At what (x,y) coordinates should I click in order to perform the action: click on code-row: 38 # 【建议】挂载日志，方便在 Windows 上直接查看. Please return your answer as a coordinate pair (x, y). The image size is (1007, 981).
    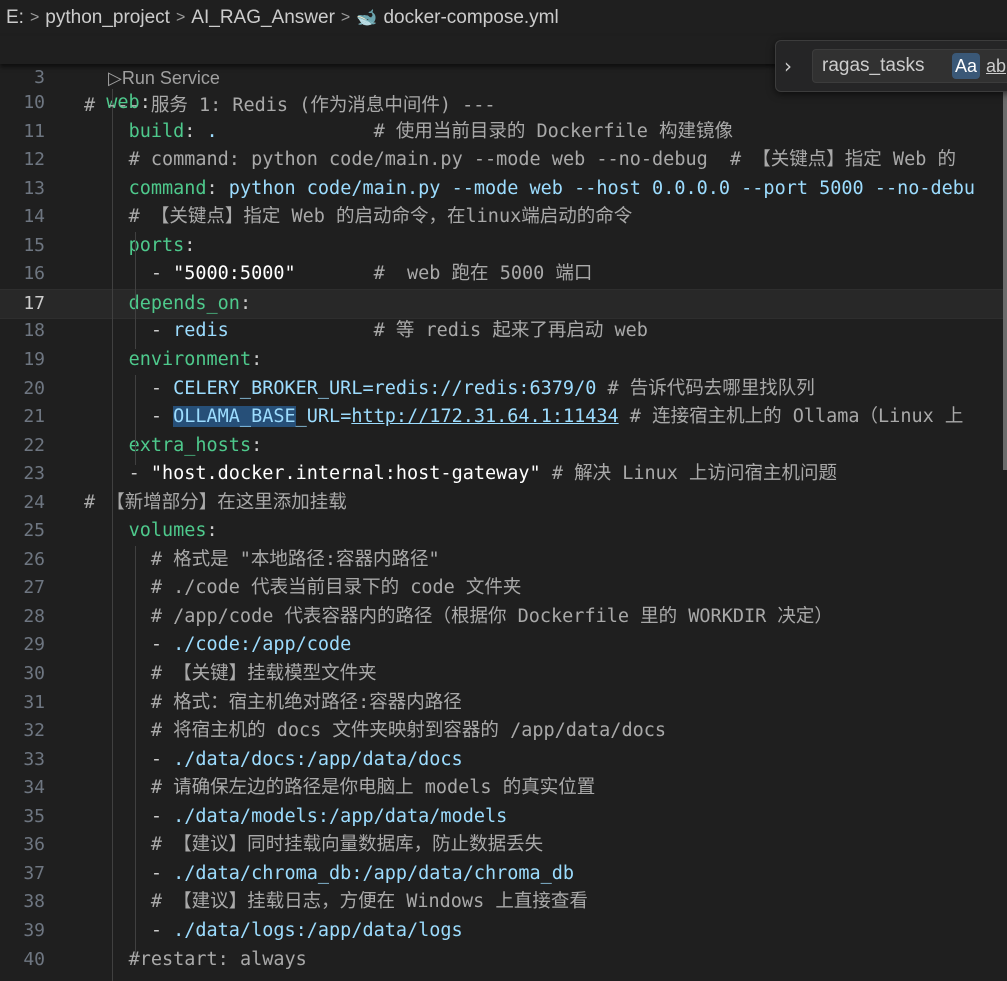
    Looking at the image, I should click on (503, 902).